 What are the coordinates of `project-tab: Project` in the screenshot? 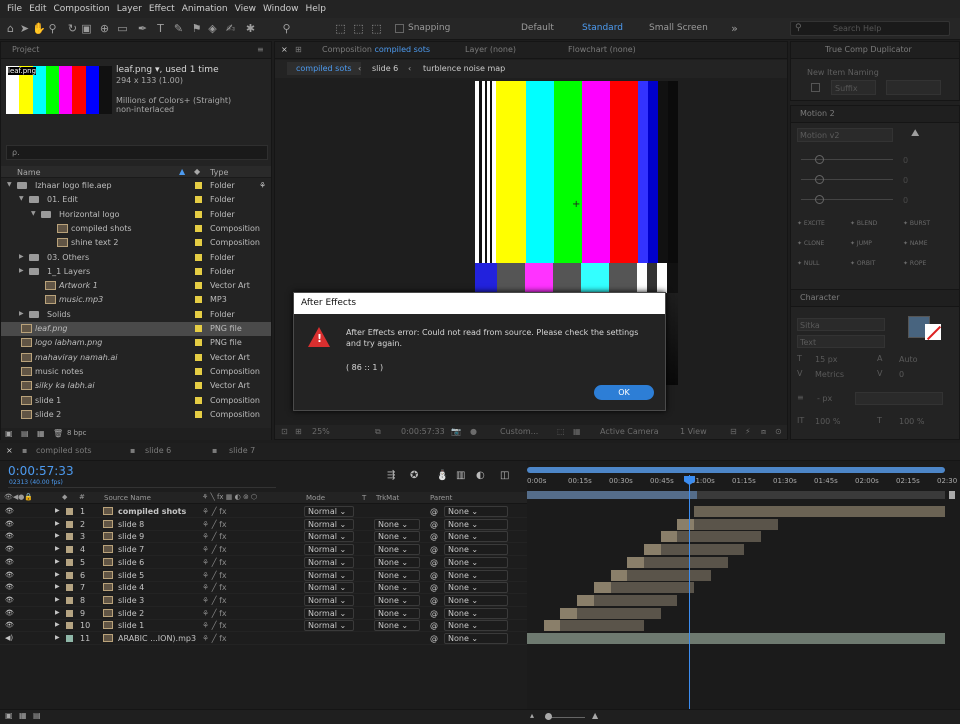 It's located at (25, 49).